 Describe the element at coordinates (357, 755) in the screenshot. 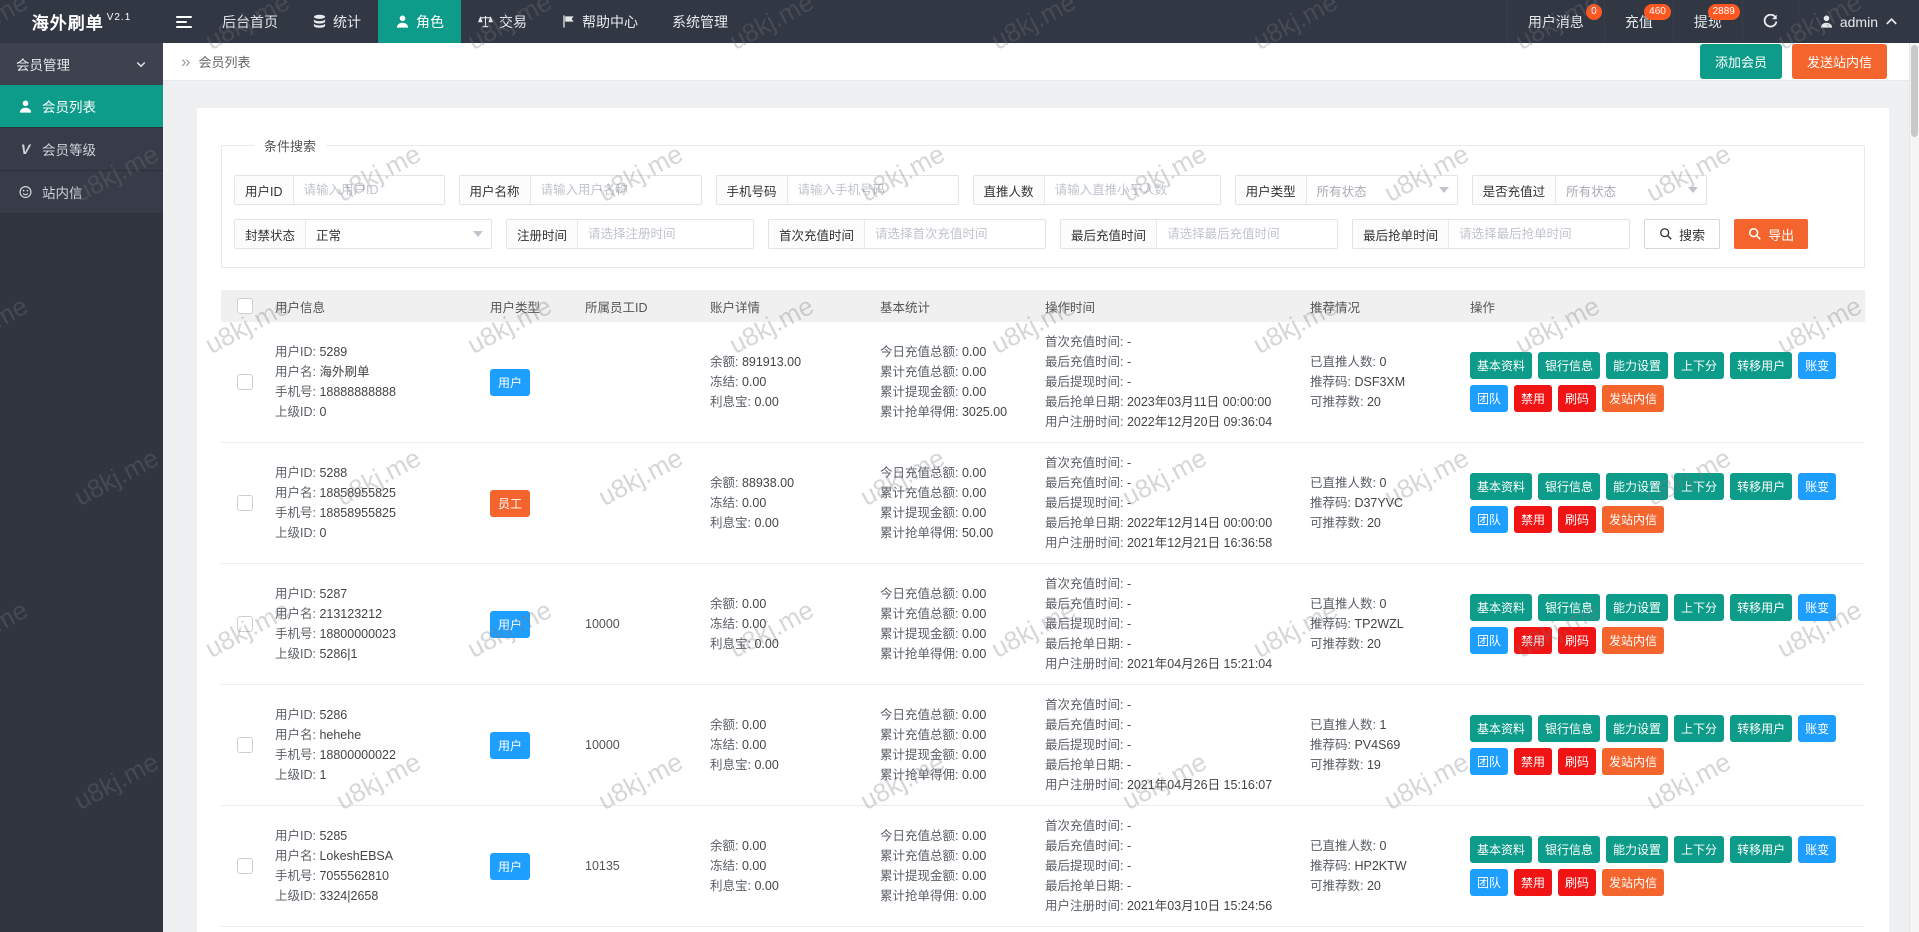

I see `user-phone: 18800000022` at that location.